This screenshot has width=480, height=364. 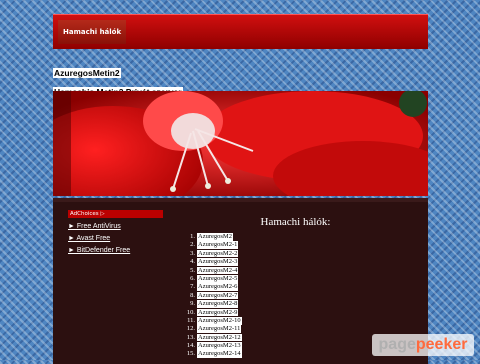 What do you see at coordinates (219, 320) in the screenshot?
I see `network-link: AzuregosM2-10` at bounding box center [219, 320].